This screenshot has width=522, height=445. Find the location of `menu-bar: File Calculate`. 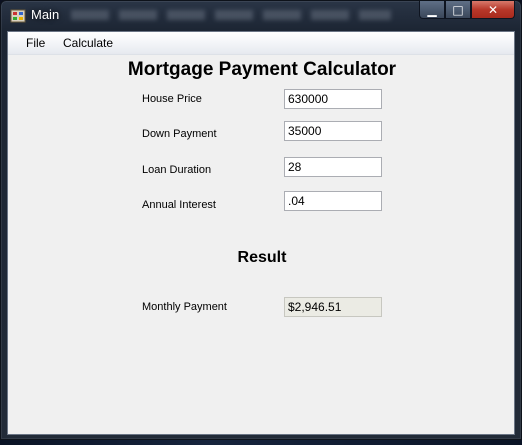

menu-bar: File Calculate is located at coordinates (261, 43).